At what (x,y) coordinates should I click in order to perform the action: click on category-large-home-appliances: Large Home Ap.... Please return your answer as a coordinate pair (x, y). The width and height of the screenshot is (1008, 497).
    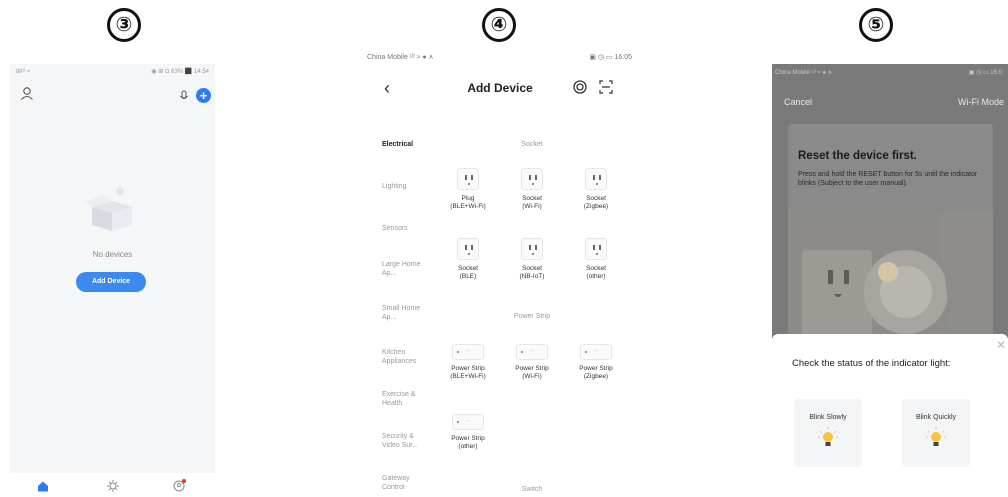
    Looking at the image, I should click on (407, 269).